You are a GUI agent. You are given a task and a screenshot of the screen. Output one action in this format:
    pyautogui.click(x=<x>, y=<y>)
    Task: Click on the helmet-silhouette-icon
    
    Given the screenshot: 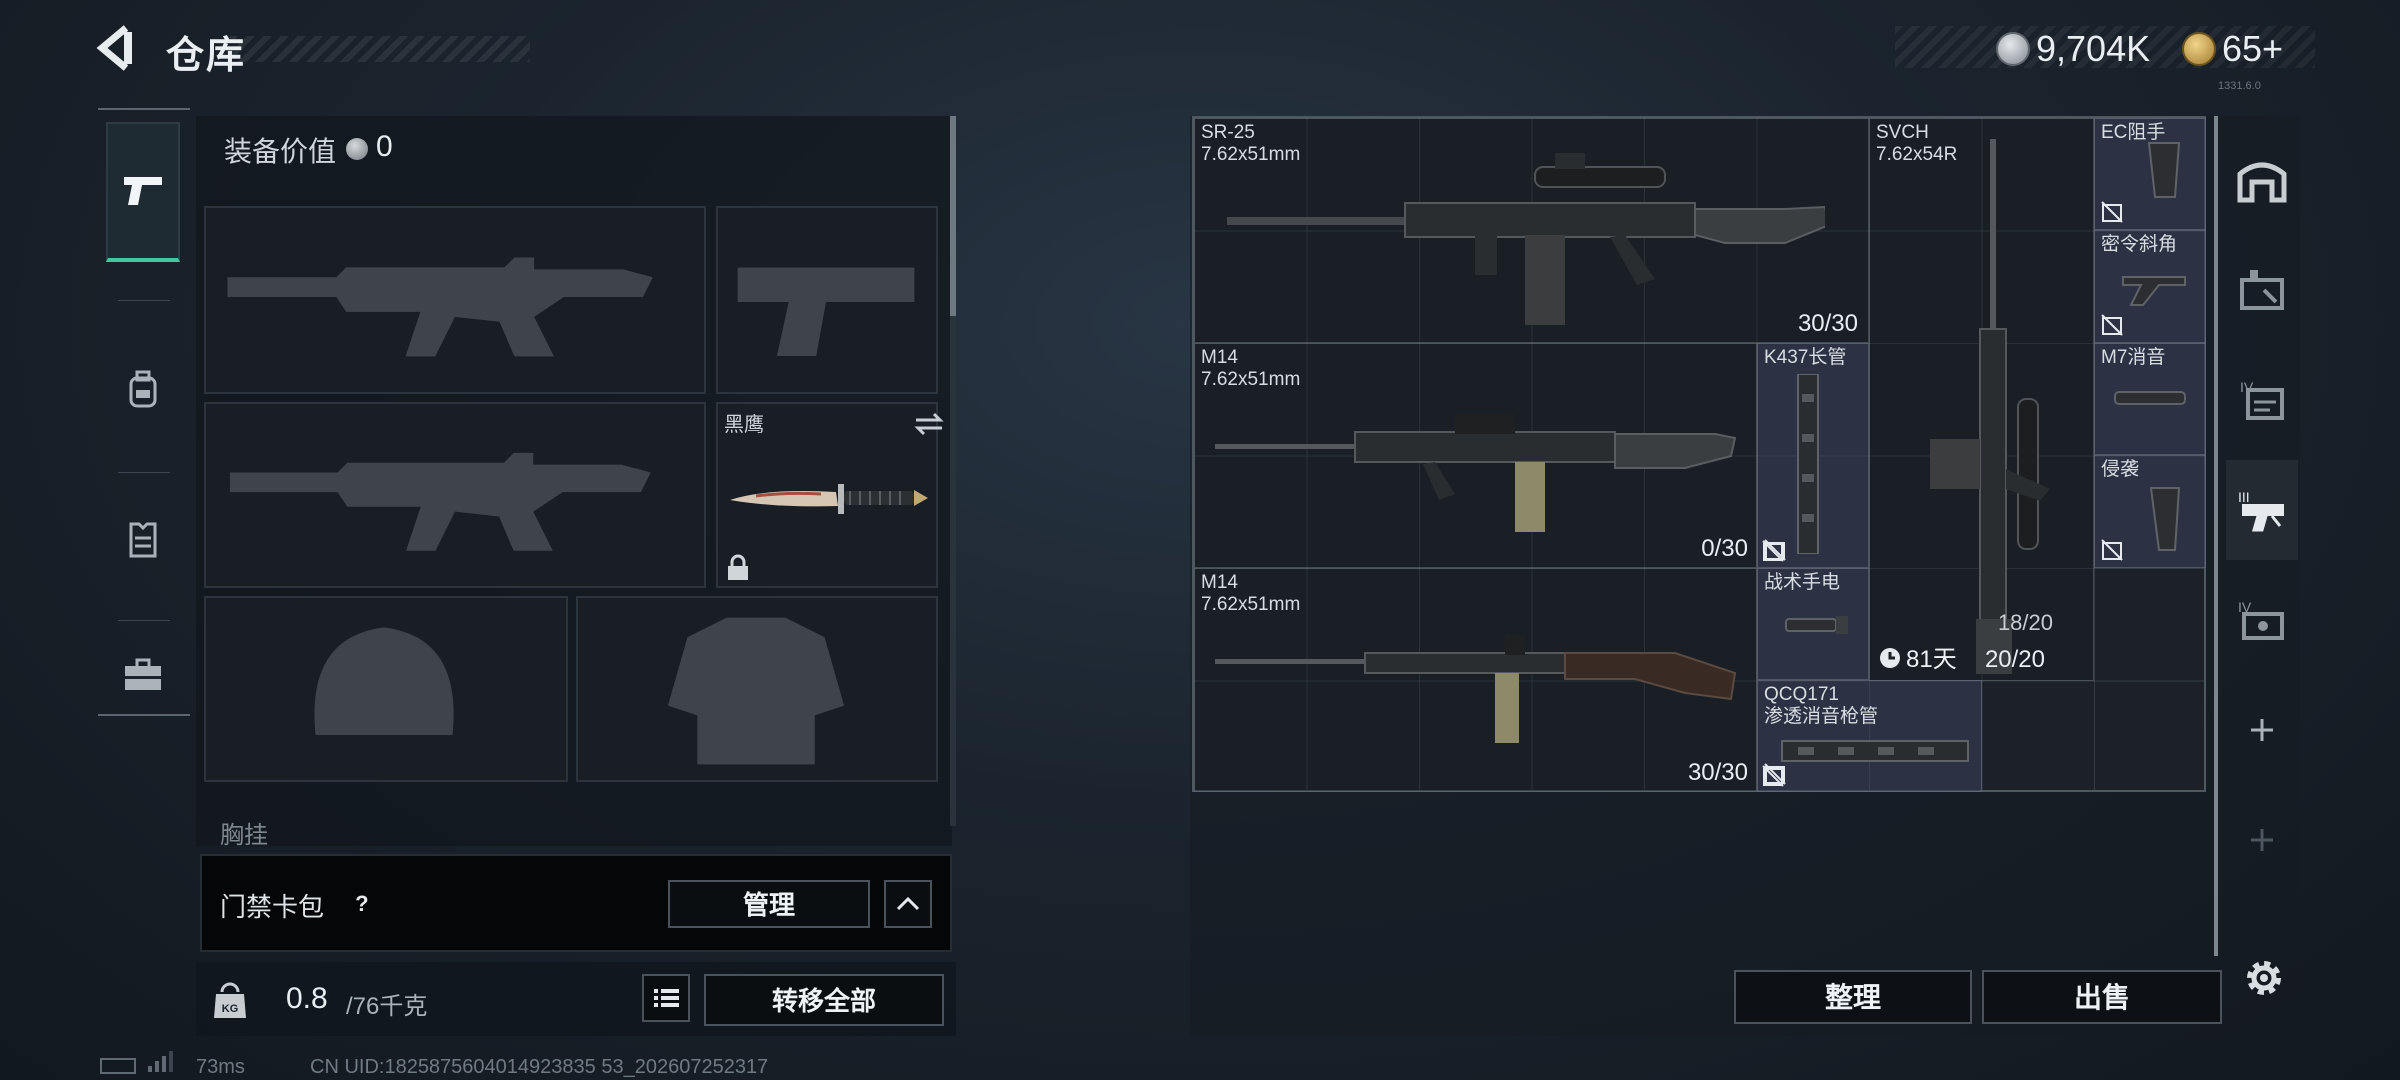 What is the action you would take?
    pyautogui.click(x=384, y=681)
    